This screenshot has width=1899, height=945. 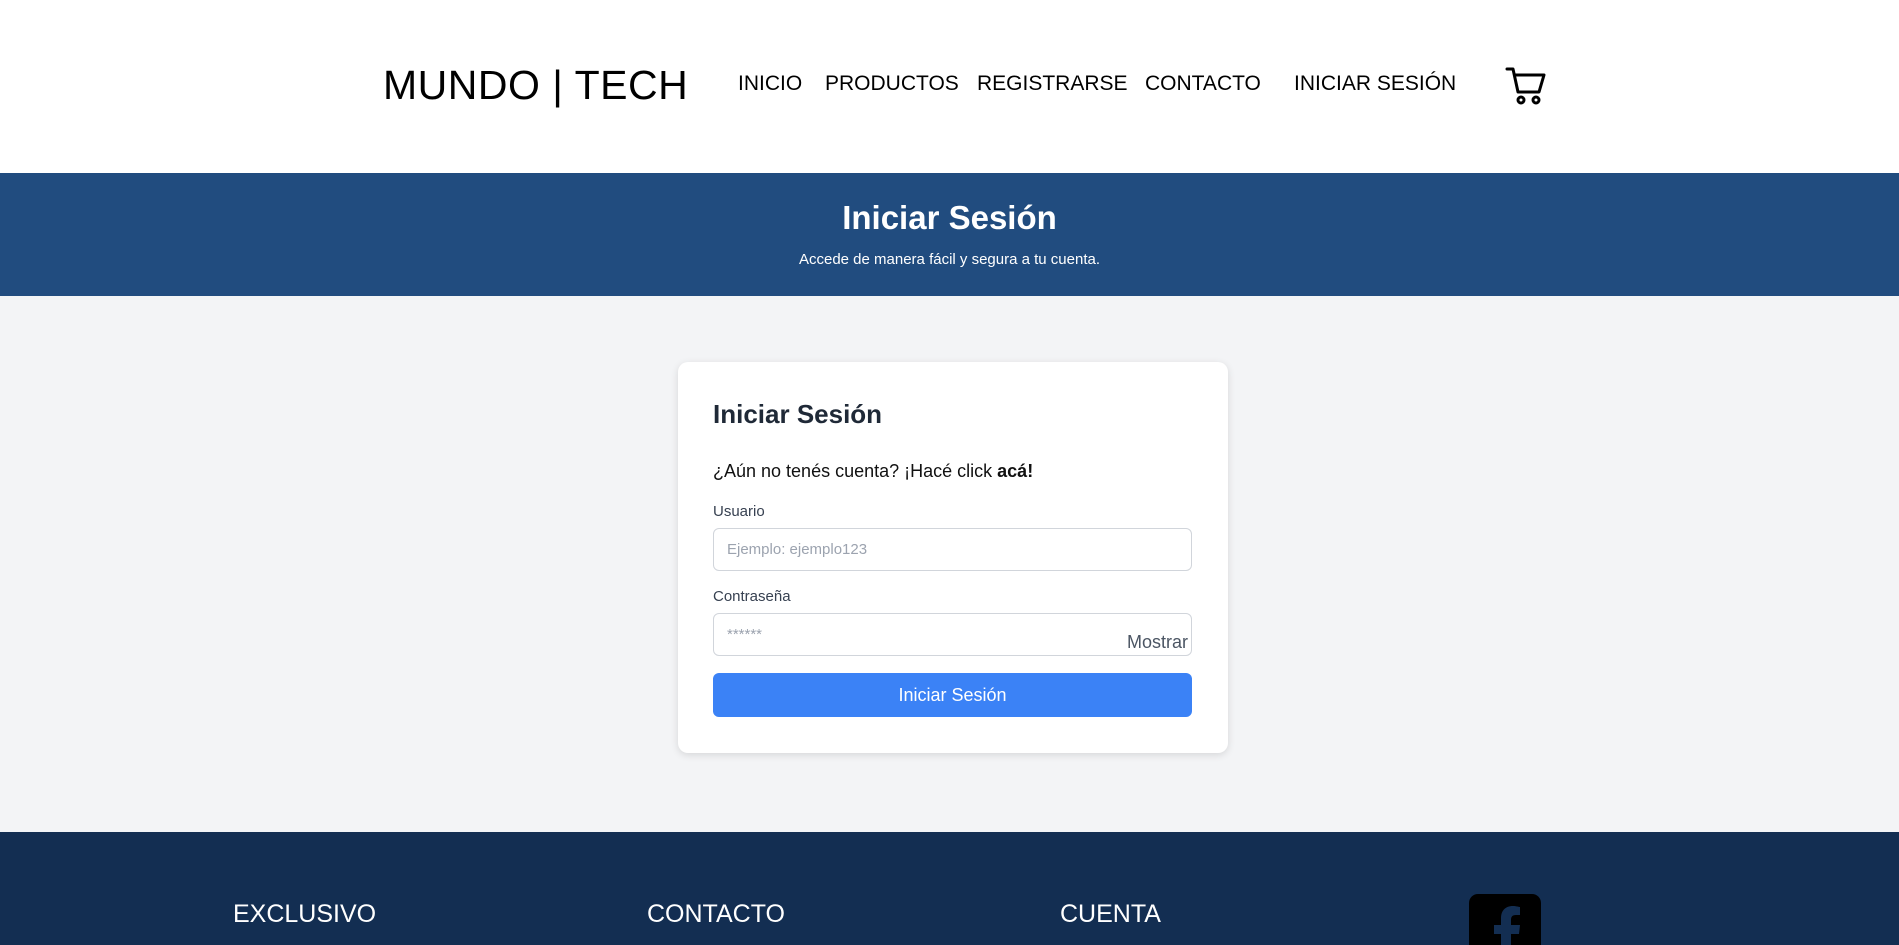 What do you see at coordinates (949, 217) in the screenshot?
I see `banner-title: Iniciar Sesión` at bounding box center [949, 217].